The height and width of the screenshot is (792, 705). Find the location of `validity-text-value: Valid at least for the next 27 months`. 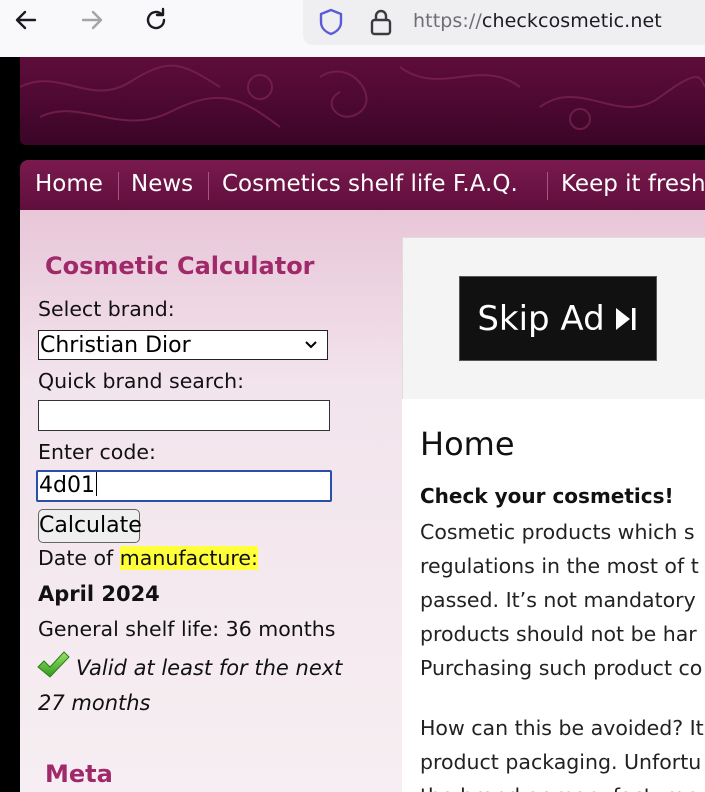

validity-text-value: Valid at least for the next 27 months is located at coordinates (190, 685).